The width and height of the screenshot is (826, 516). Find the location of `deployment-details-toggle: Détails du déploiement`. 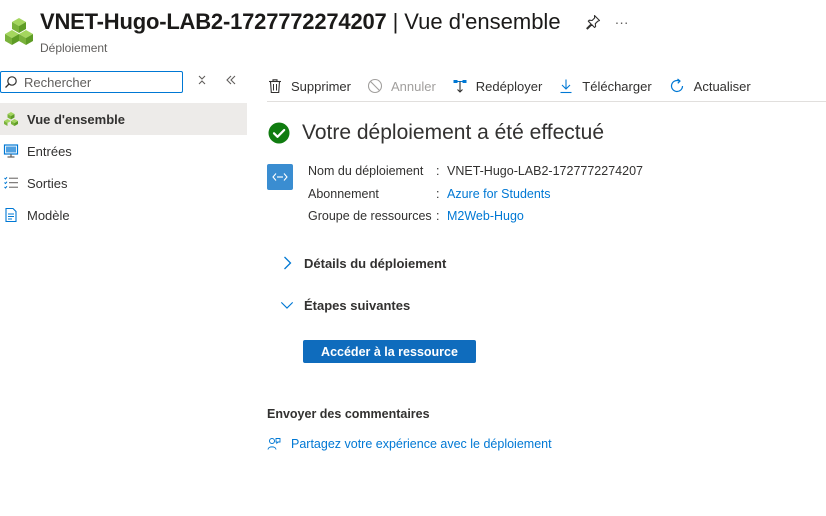

deployment-details-toggle: Détails du déploiement is located at coordinates (363, 263).